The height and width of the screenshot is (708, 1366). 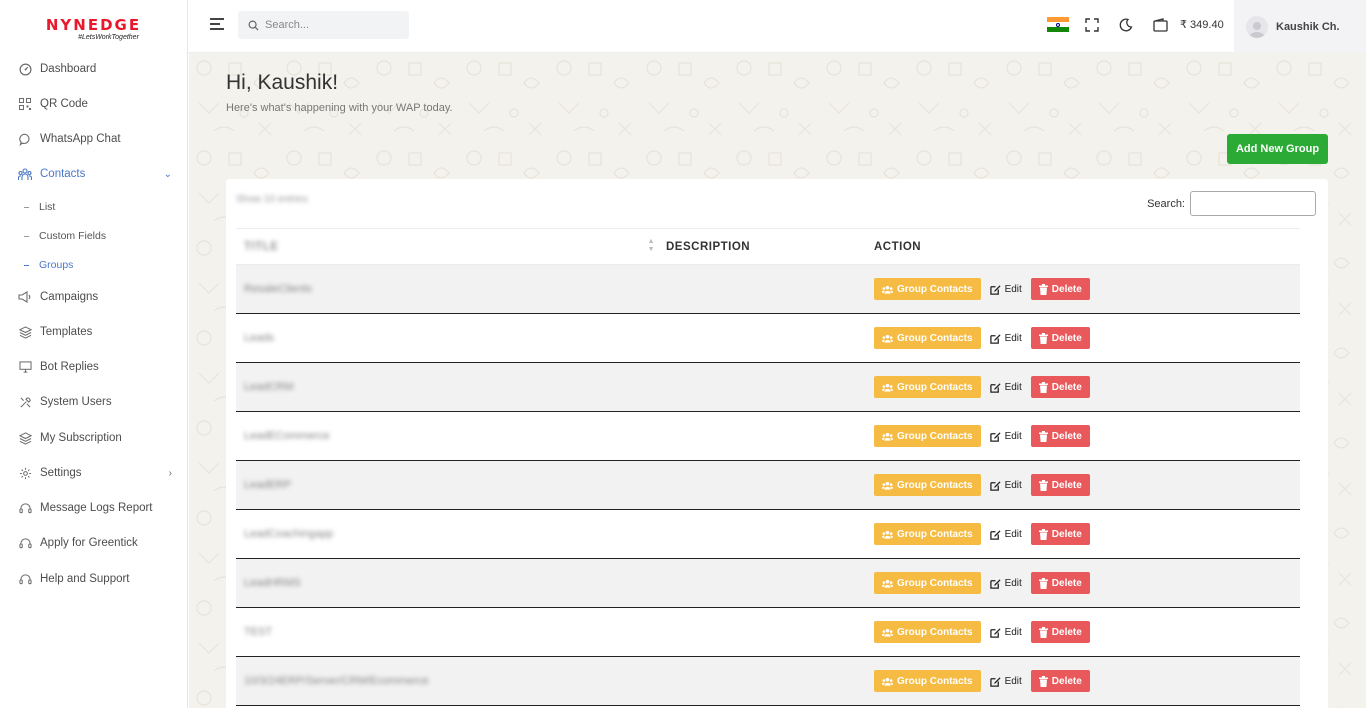 What do you see at coordinates (64, 104) in the screenshot?
I see `sidebar-item-label: QR Code` at bounding box center [64, 104].